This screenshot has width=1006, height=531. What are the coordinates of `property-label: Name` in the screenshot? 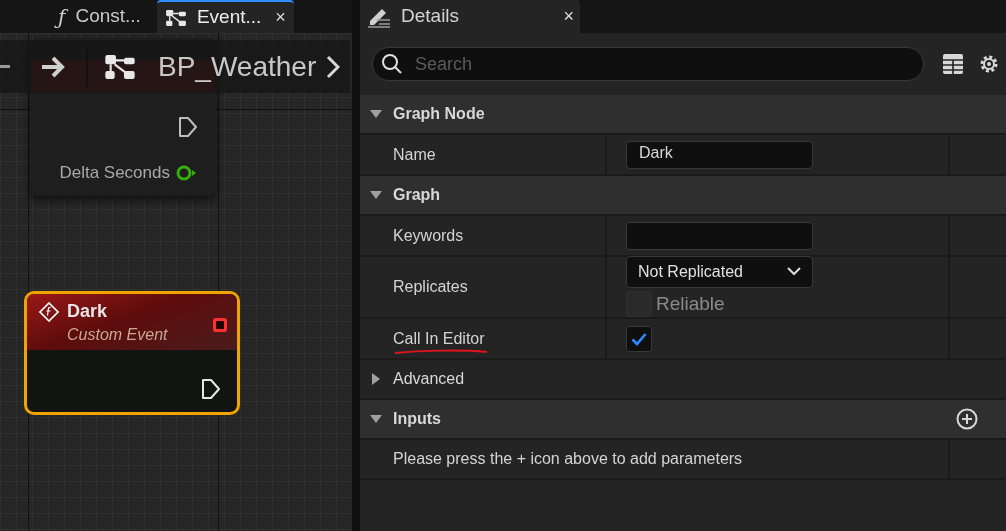 It's located at (414, 154).